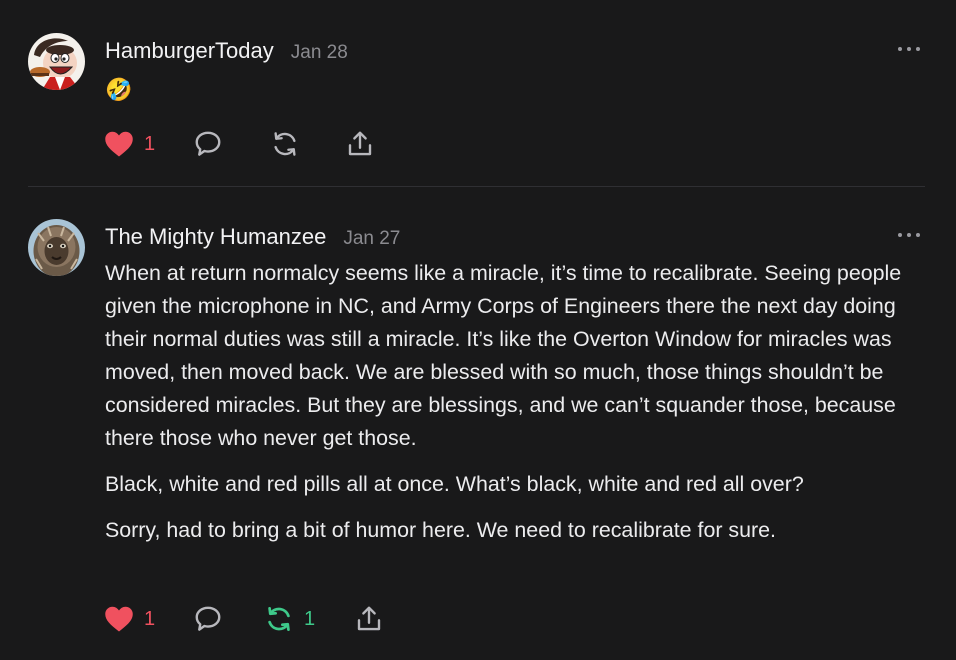 This screenshot has height=660, width=956. What do you see at coordinates (119, 89) in the screenshot?
I see `post-paragraph: 🤣` at bounding box center [119, 89].